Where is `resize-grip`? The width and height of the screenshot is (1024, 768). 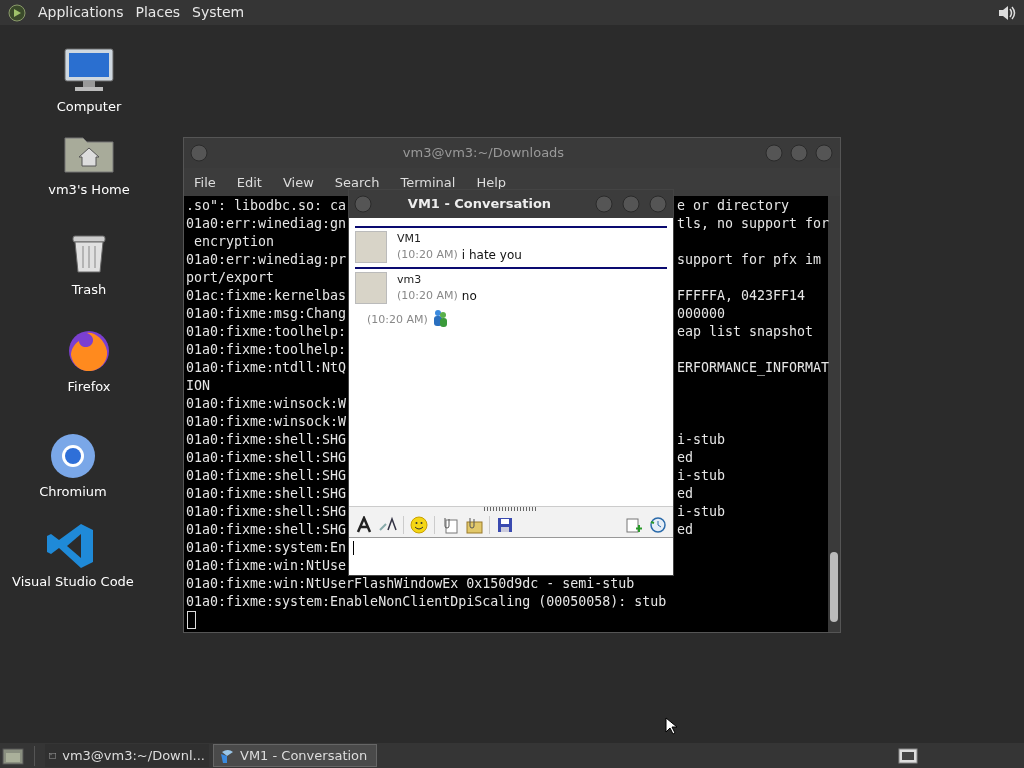
resize-grip is located at coordinates (511, 509).